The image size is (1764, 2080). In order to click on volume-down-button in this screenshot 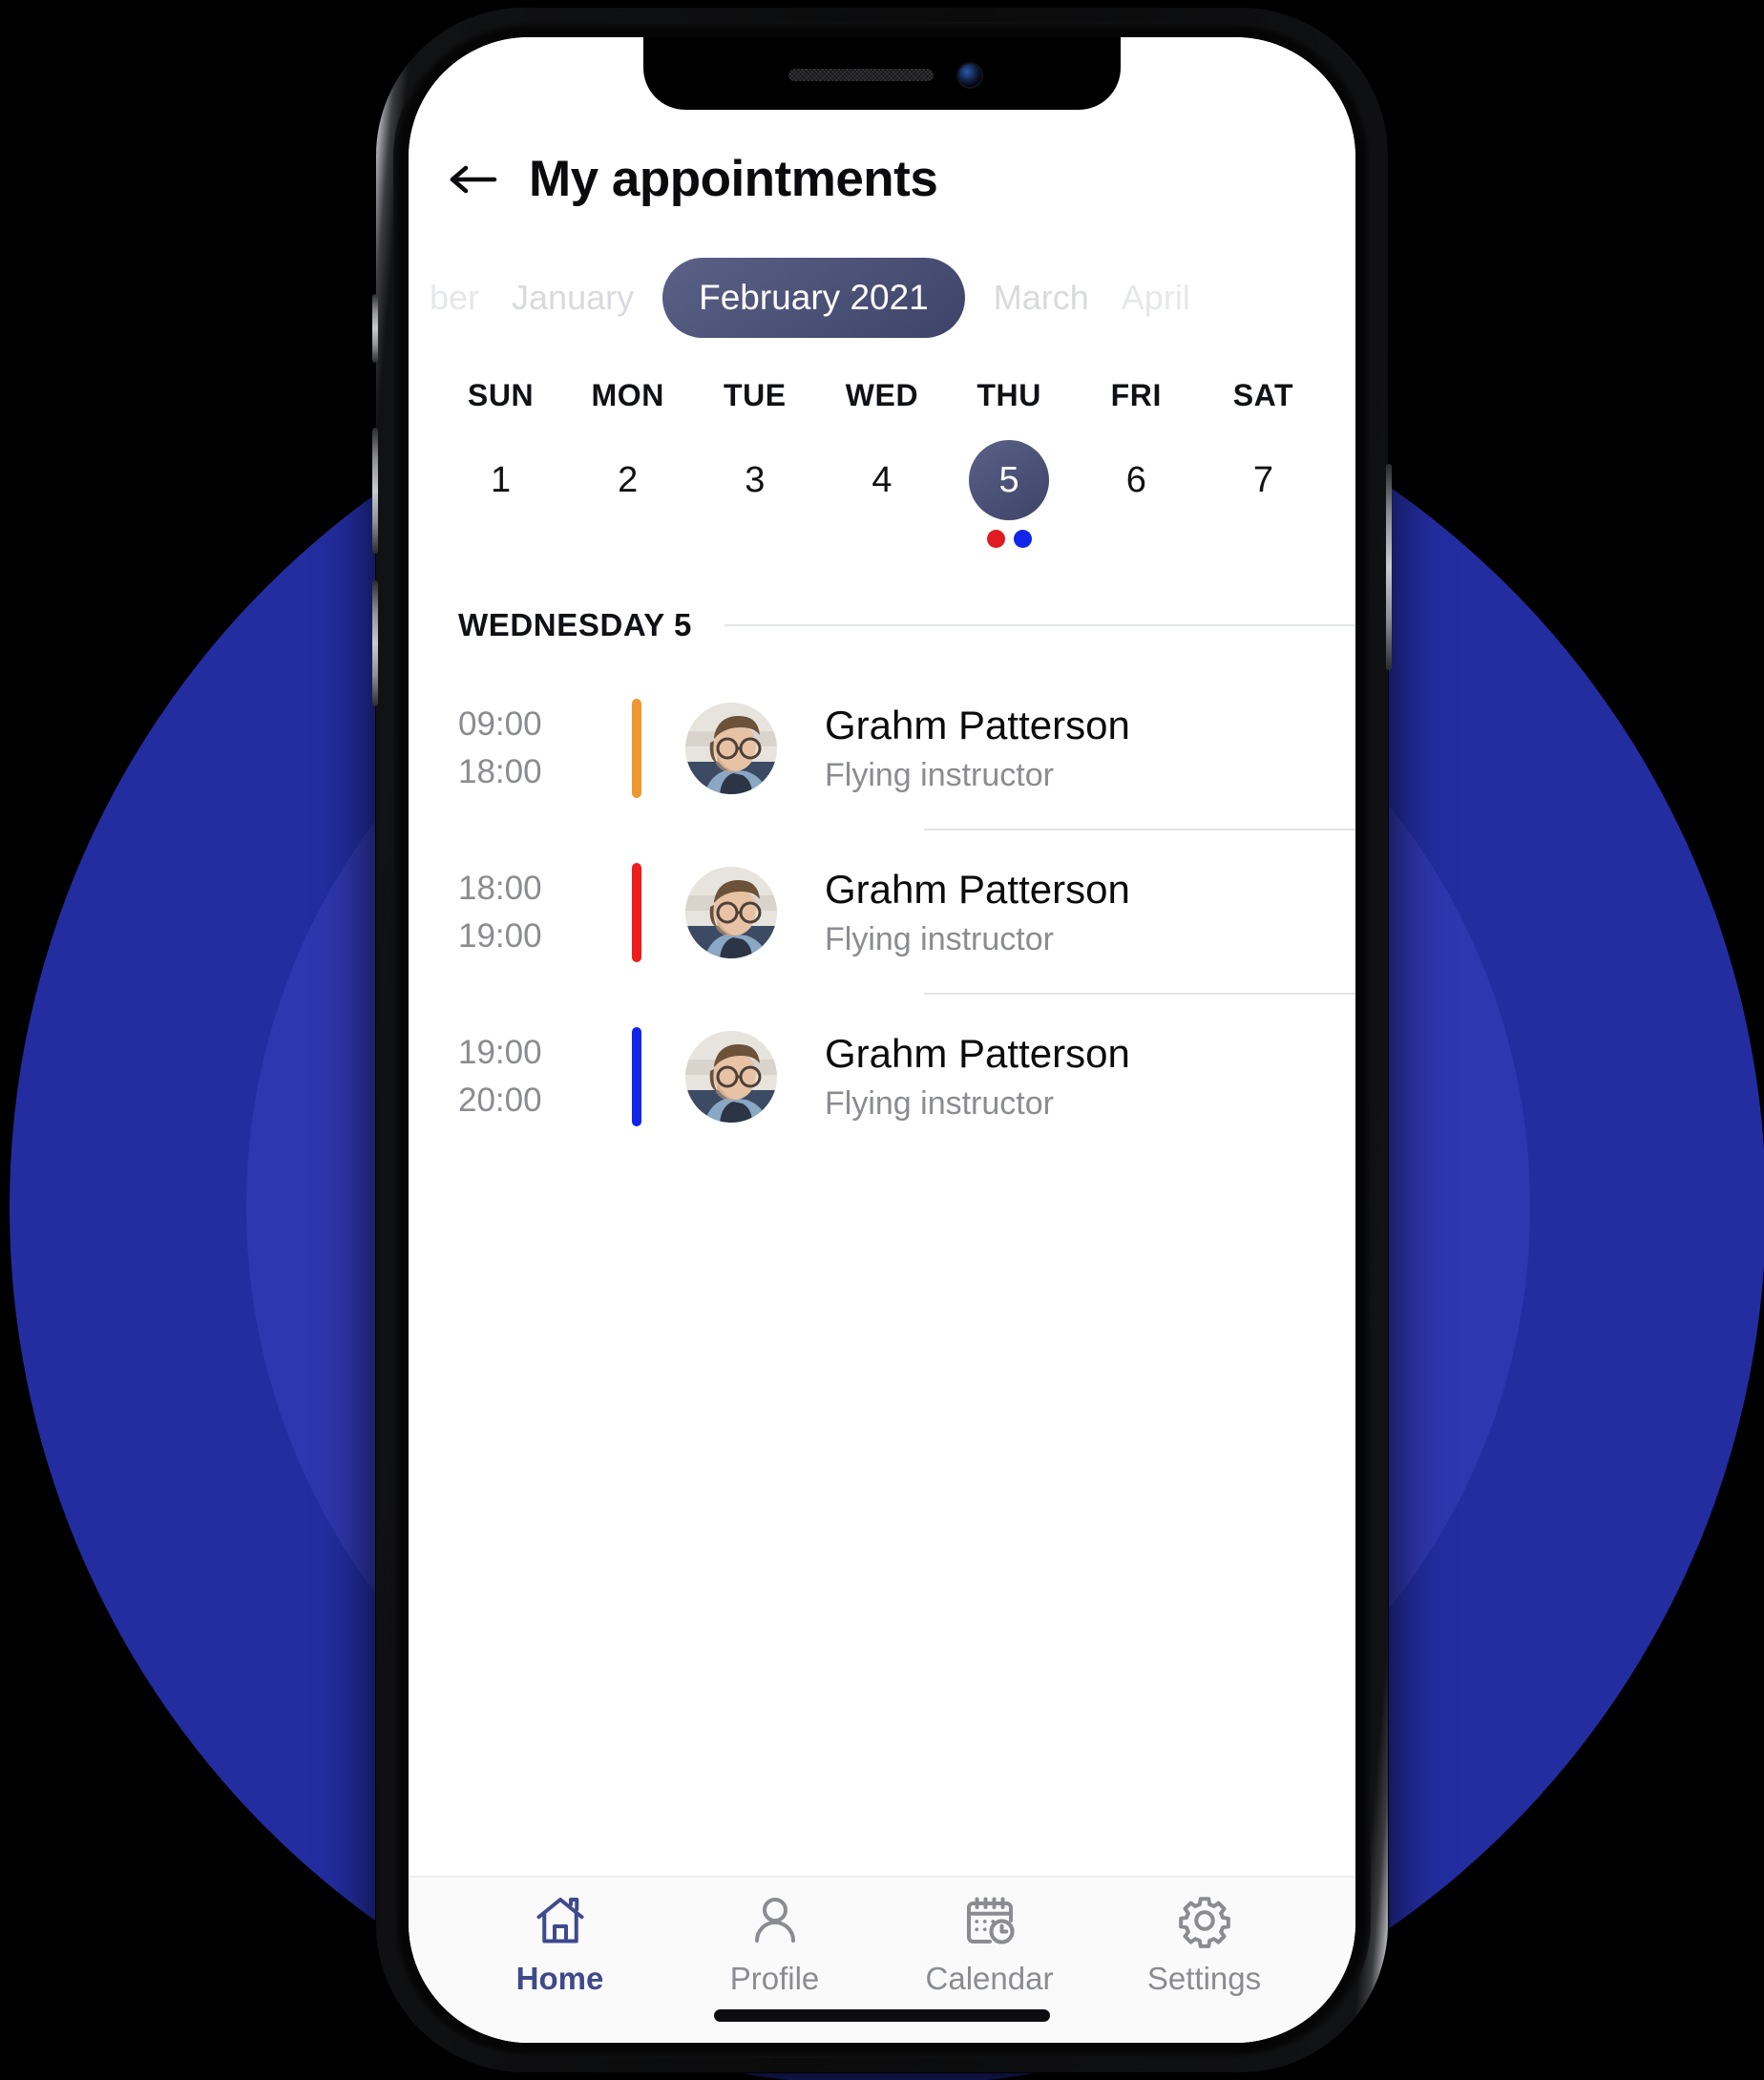, I will do `click(375, 643)`.